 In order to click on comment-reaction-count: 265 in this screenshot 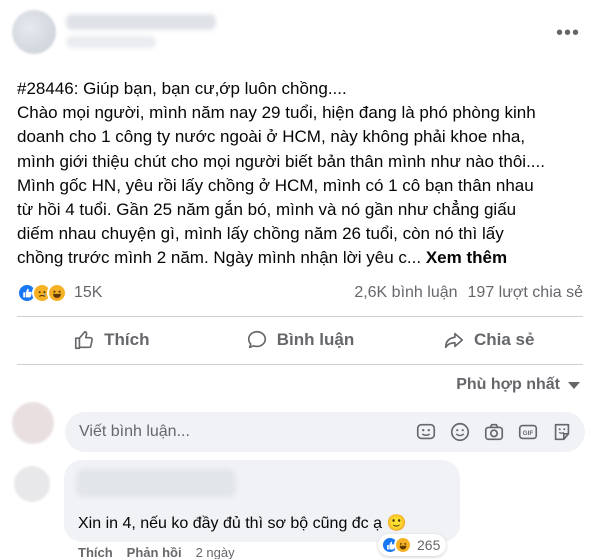, I will do `click(429, 545)`.